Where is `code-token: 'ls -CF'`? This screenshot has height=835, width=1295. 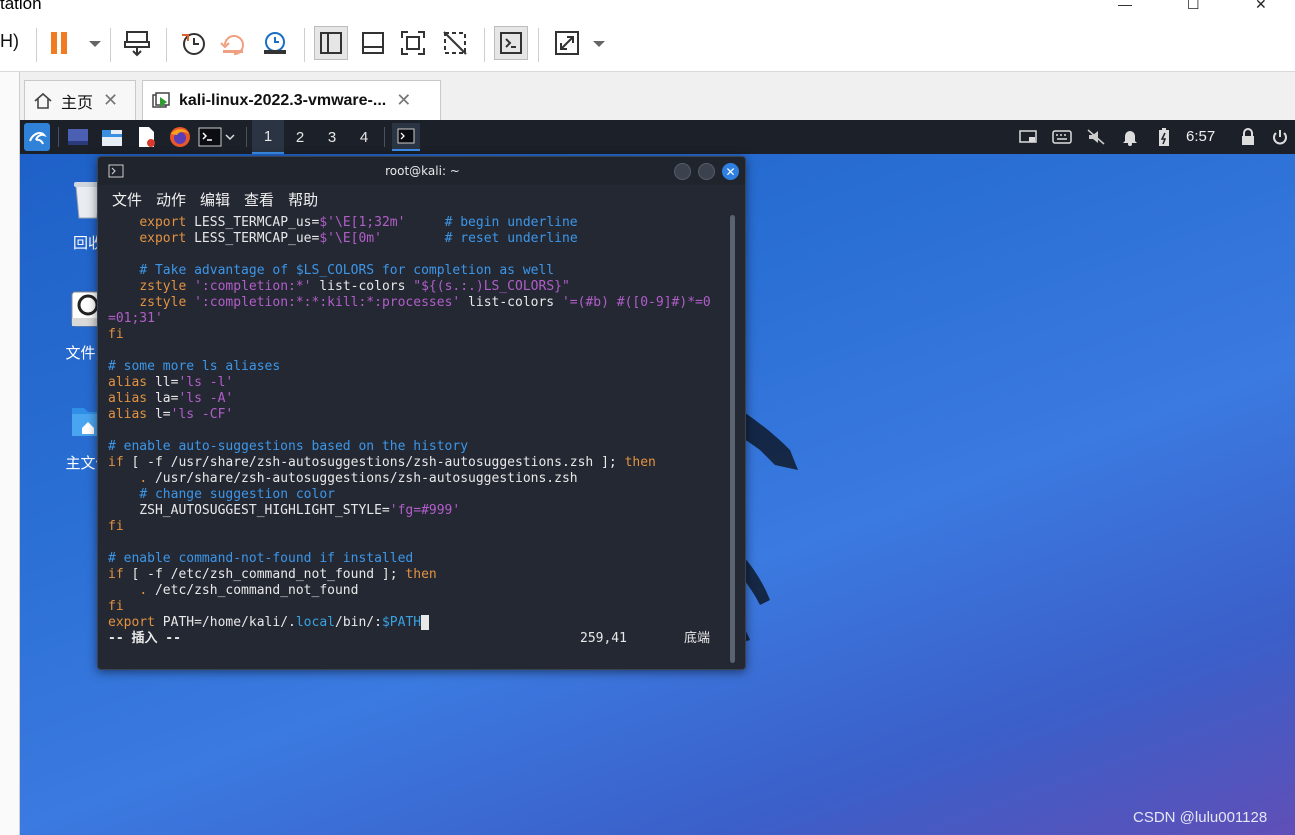
code-token: 'ls -CF' is located at coordinates (202, 414).